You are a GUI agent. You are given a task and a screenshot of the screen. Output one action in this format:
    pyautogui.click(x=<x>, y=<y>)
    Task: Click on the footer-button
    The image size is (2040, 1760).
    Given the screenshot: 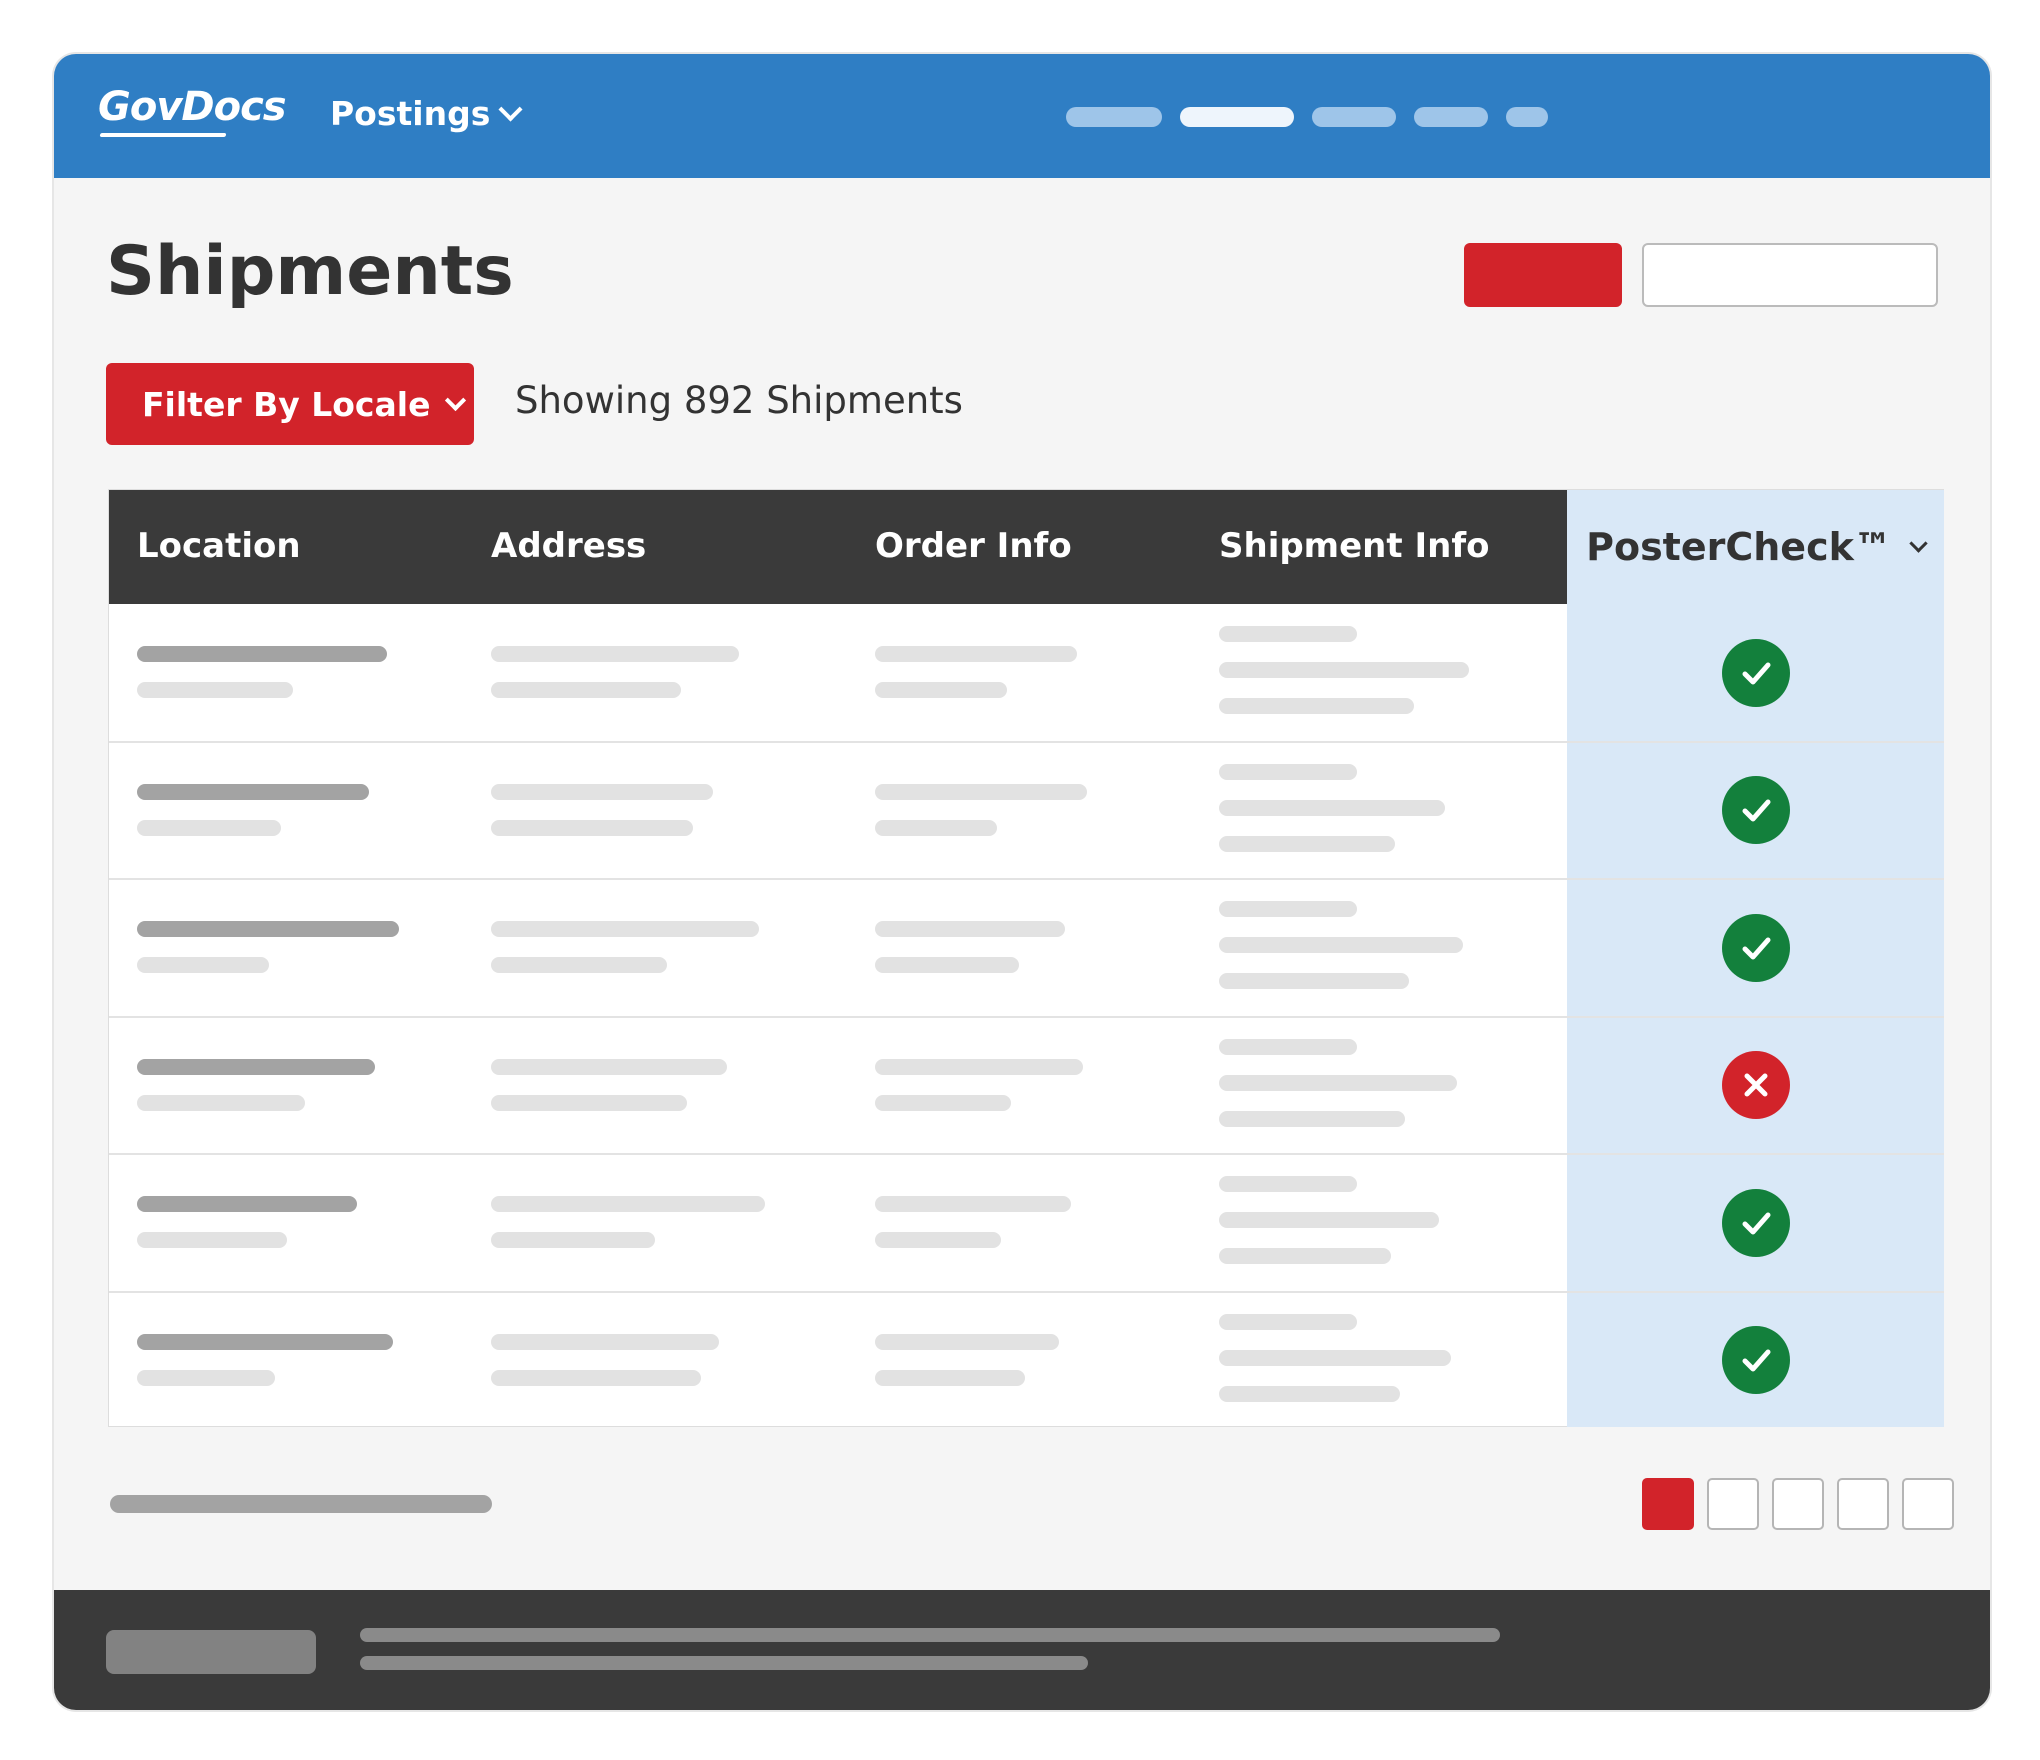 What is the action you would take?
    pyautogui.click(x=211, y=1652)
    